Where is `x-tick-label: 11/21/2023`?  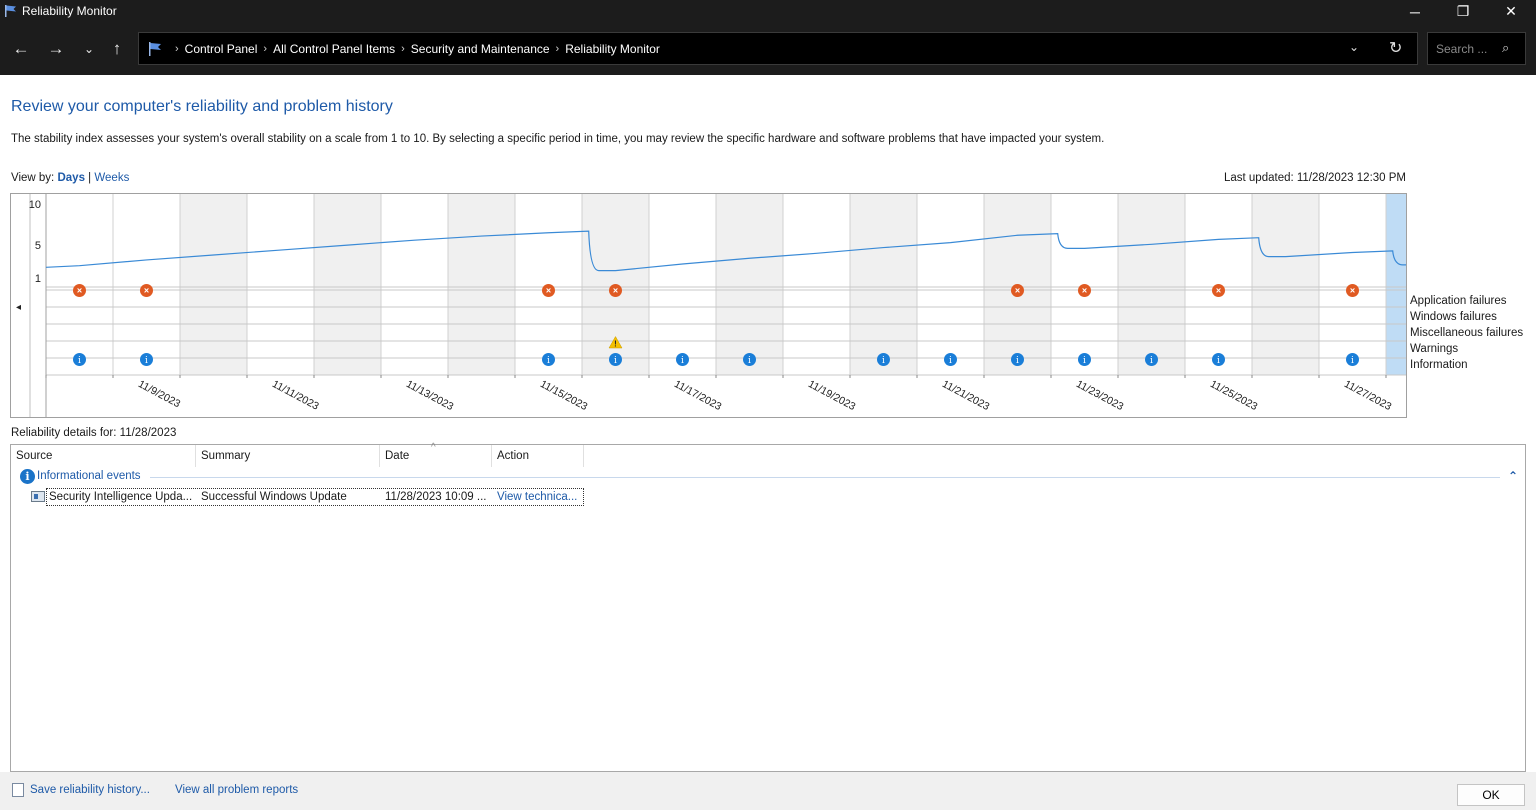 x-tick-label: 11/21/2023 is located at coordinates (965, 395).